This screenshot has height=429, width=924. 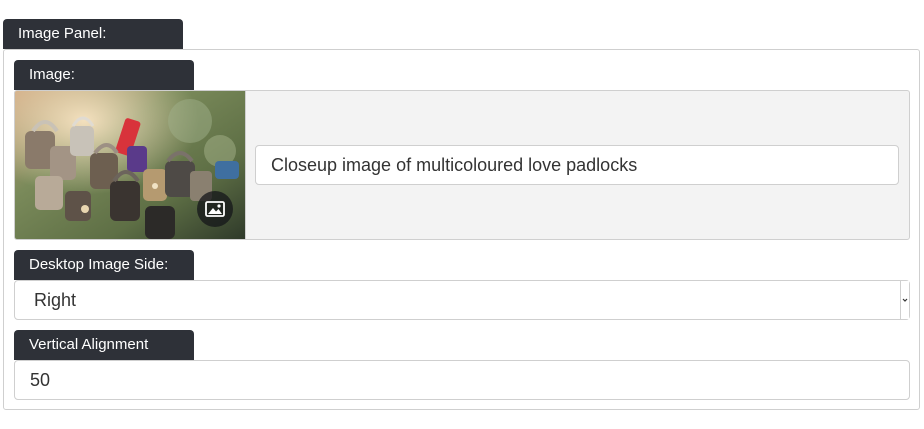 What do you see at coordinates (462, 300) in the screenshot?
I see `desktop-image-side-select: Right` at bounding box center [462, 300].